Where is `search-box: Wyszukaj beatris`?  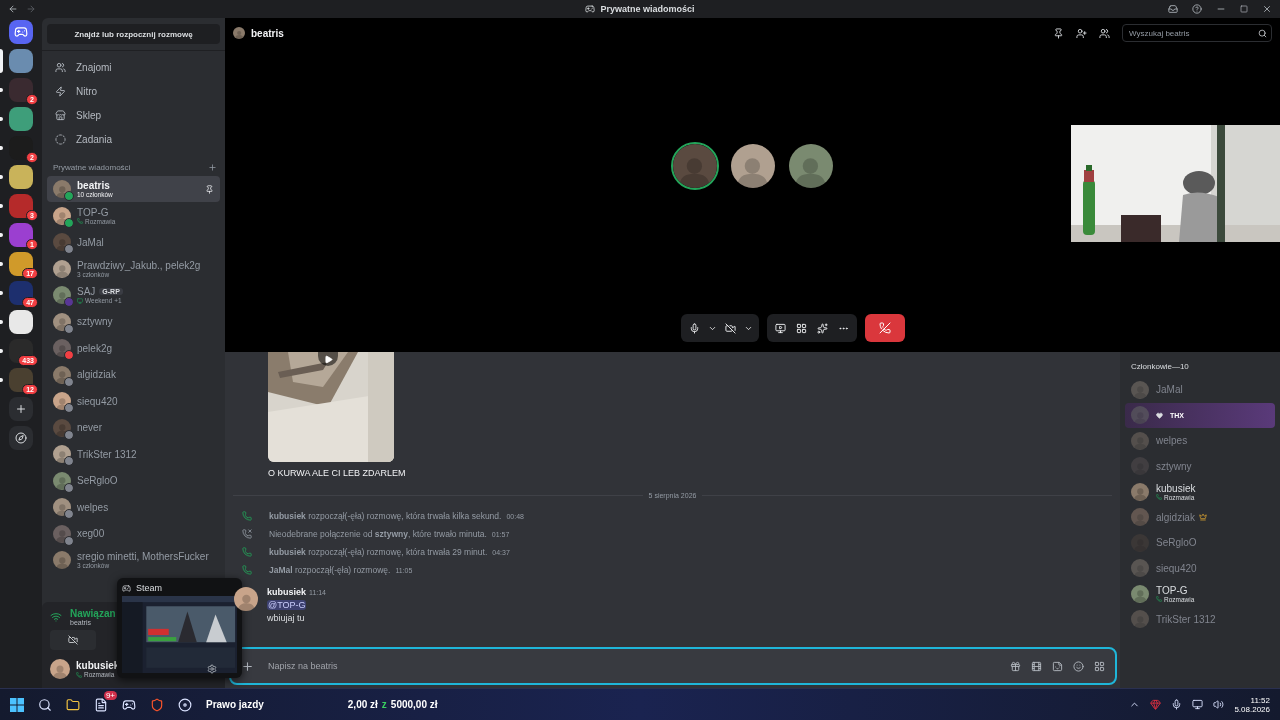 search-box: Wyszukaj beatris is located at coordinates (1197, 33).